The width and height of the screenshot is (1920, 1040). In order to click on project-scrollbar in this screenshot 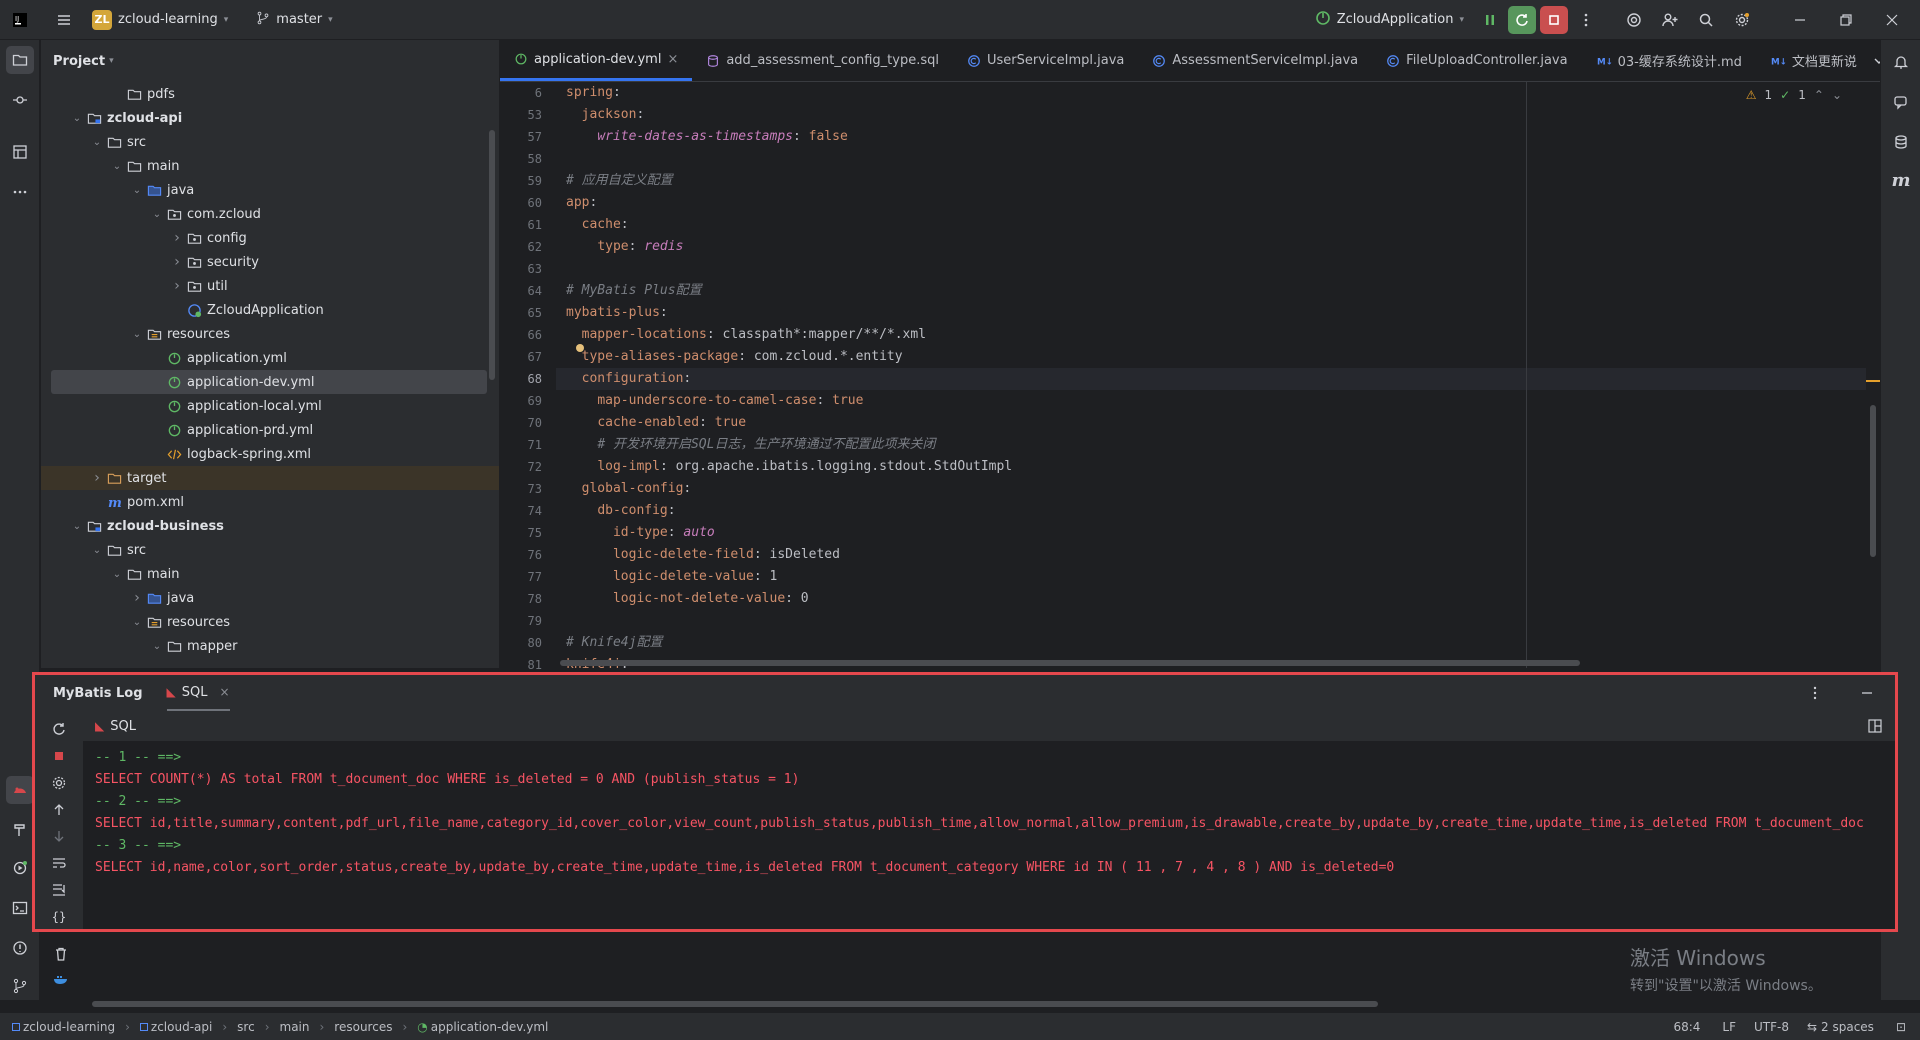, I will do `click(492, 255)`.